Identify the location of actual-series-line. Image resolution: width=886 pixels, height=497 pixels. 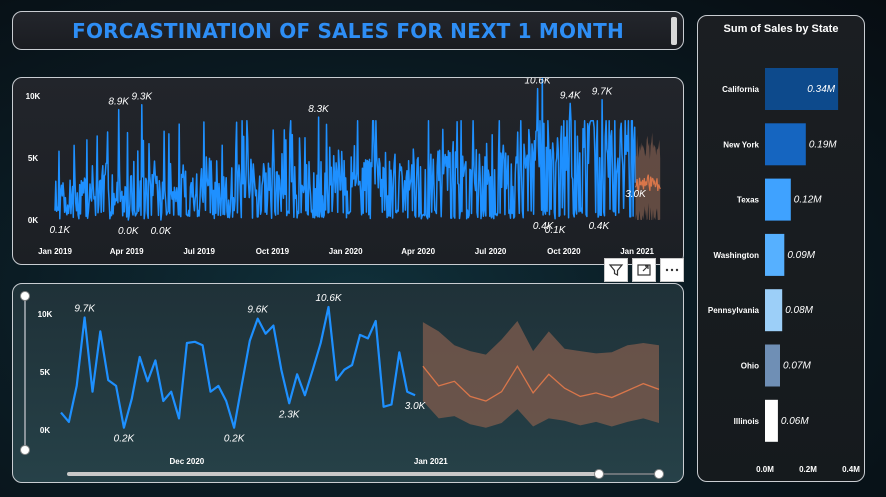
(238, 367).